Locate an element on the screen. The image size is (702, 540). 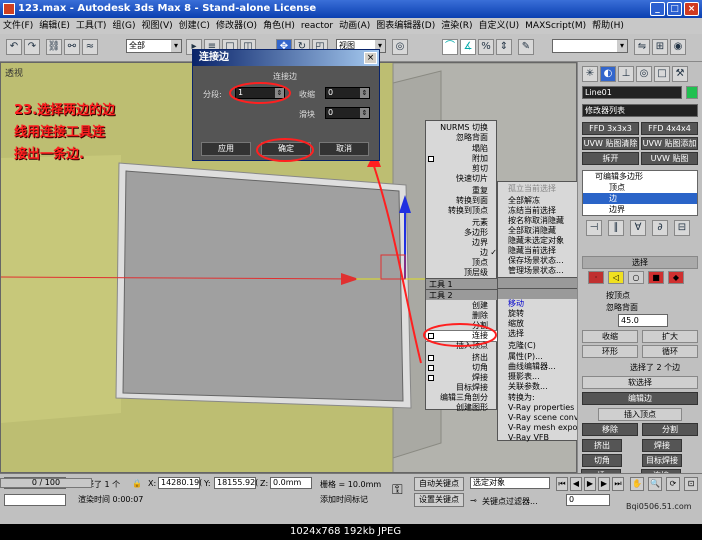
menu-views: 视图(V) is located at coordinates (156, 26).